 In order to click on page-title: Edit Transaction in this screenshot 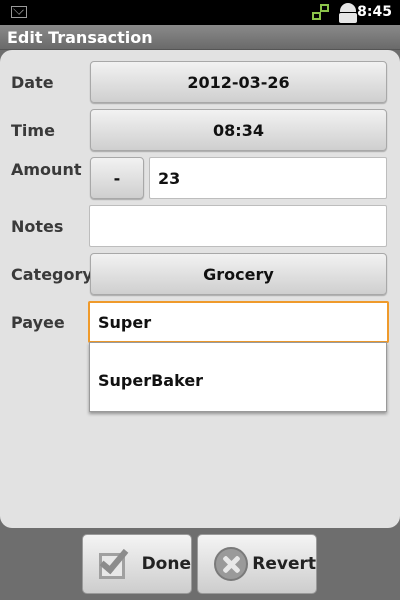, I will do `click(80, 37)`.